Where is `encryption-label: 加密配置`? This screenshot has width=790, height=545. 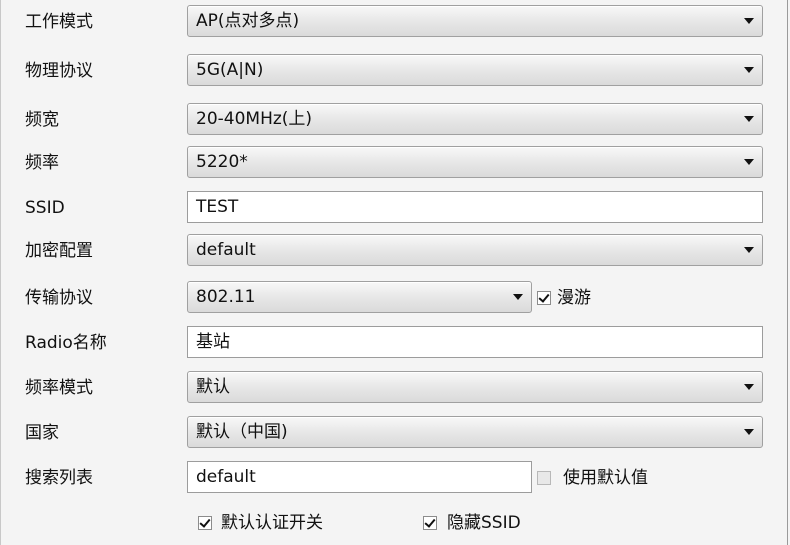 encryption-label: 加密配置 is located at coordinates (59, 251).